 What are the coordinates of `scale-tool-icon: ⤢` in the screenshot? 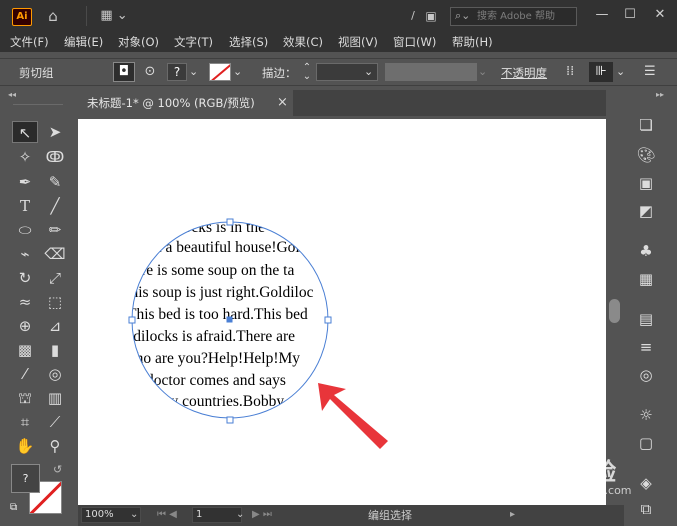 It's located at (55, 278).